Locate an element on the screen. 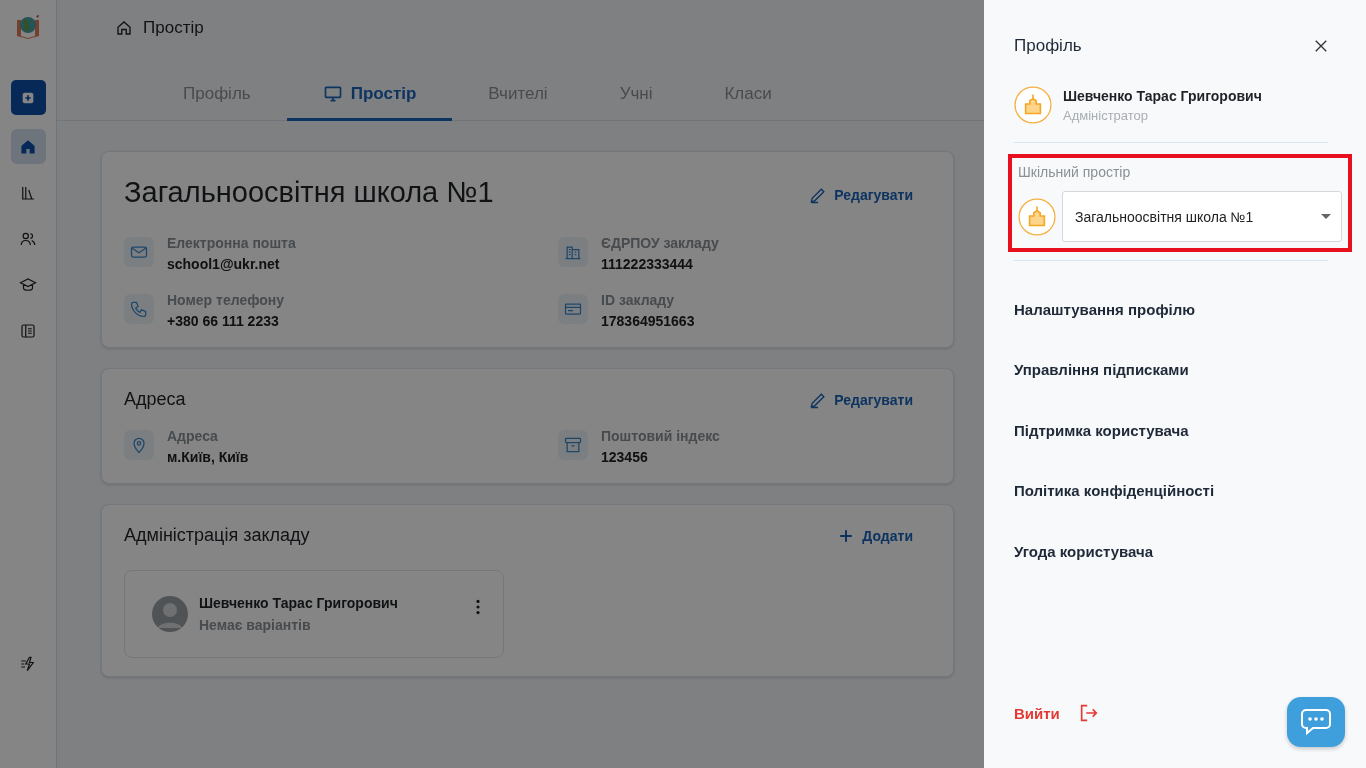  id-card-icon is located at coordinates (573, 309).